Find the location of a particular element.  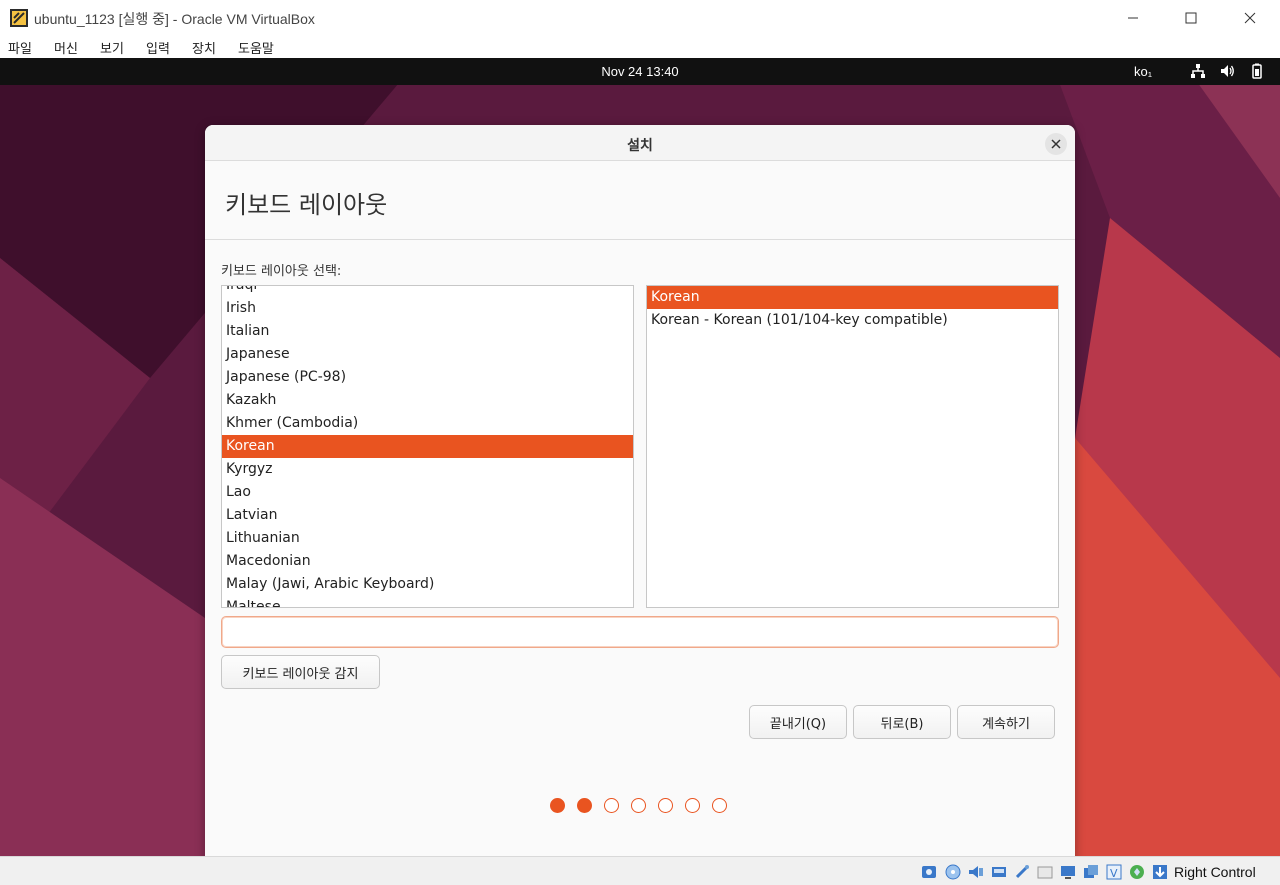

menu-view: 보기 is located at coordinates (112, 47).